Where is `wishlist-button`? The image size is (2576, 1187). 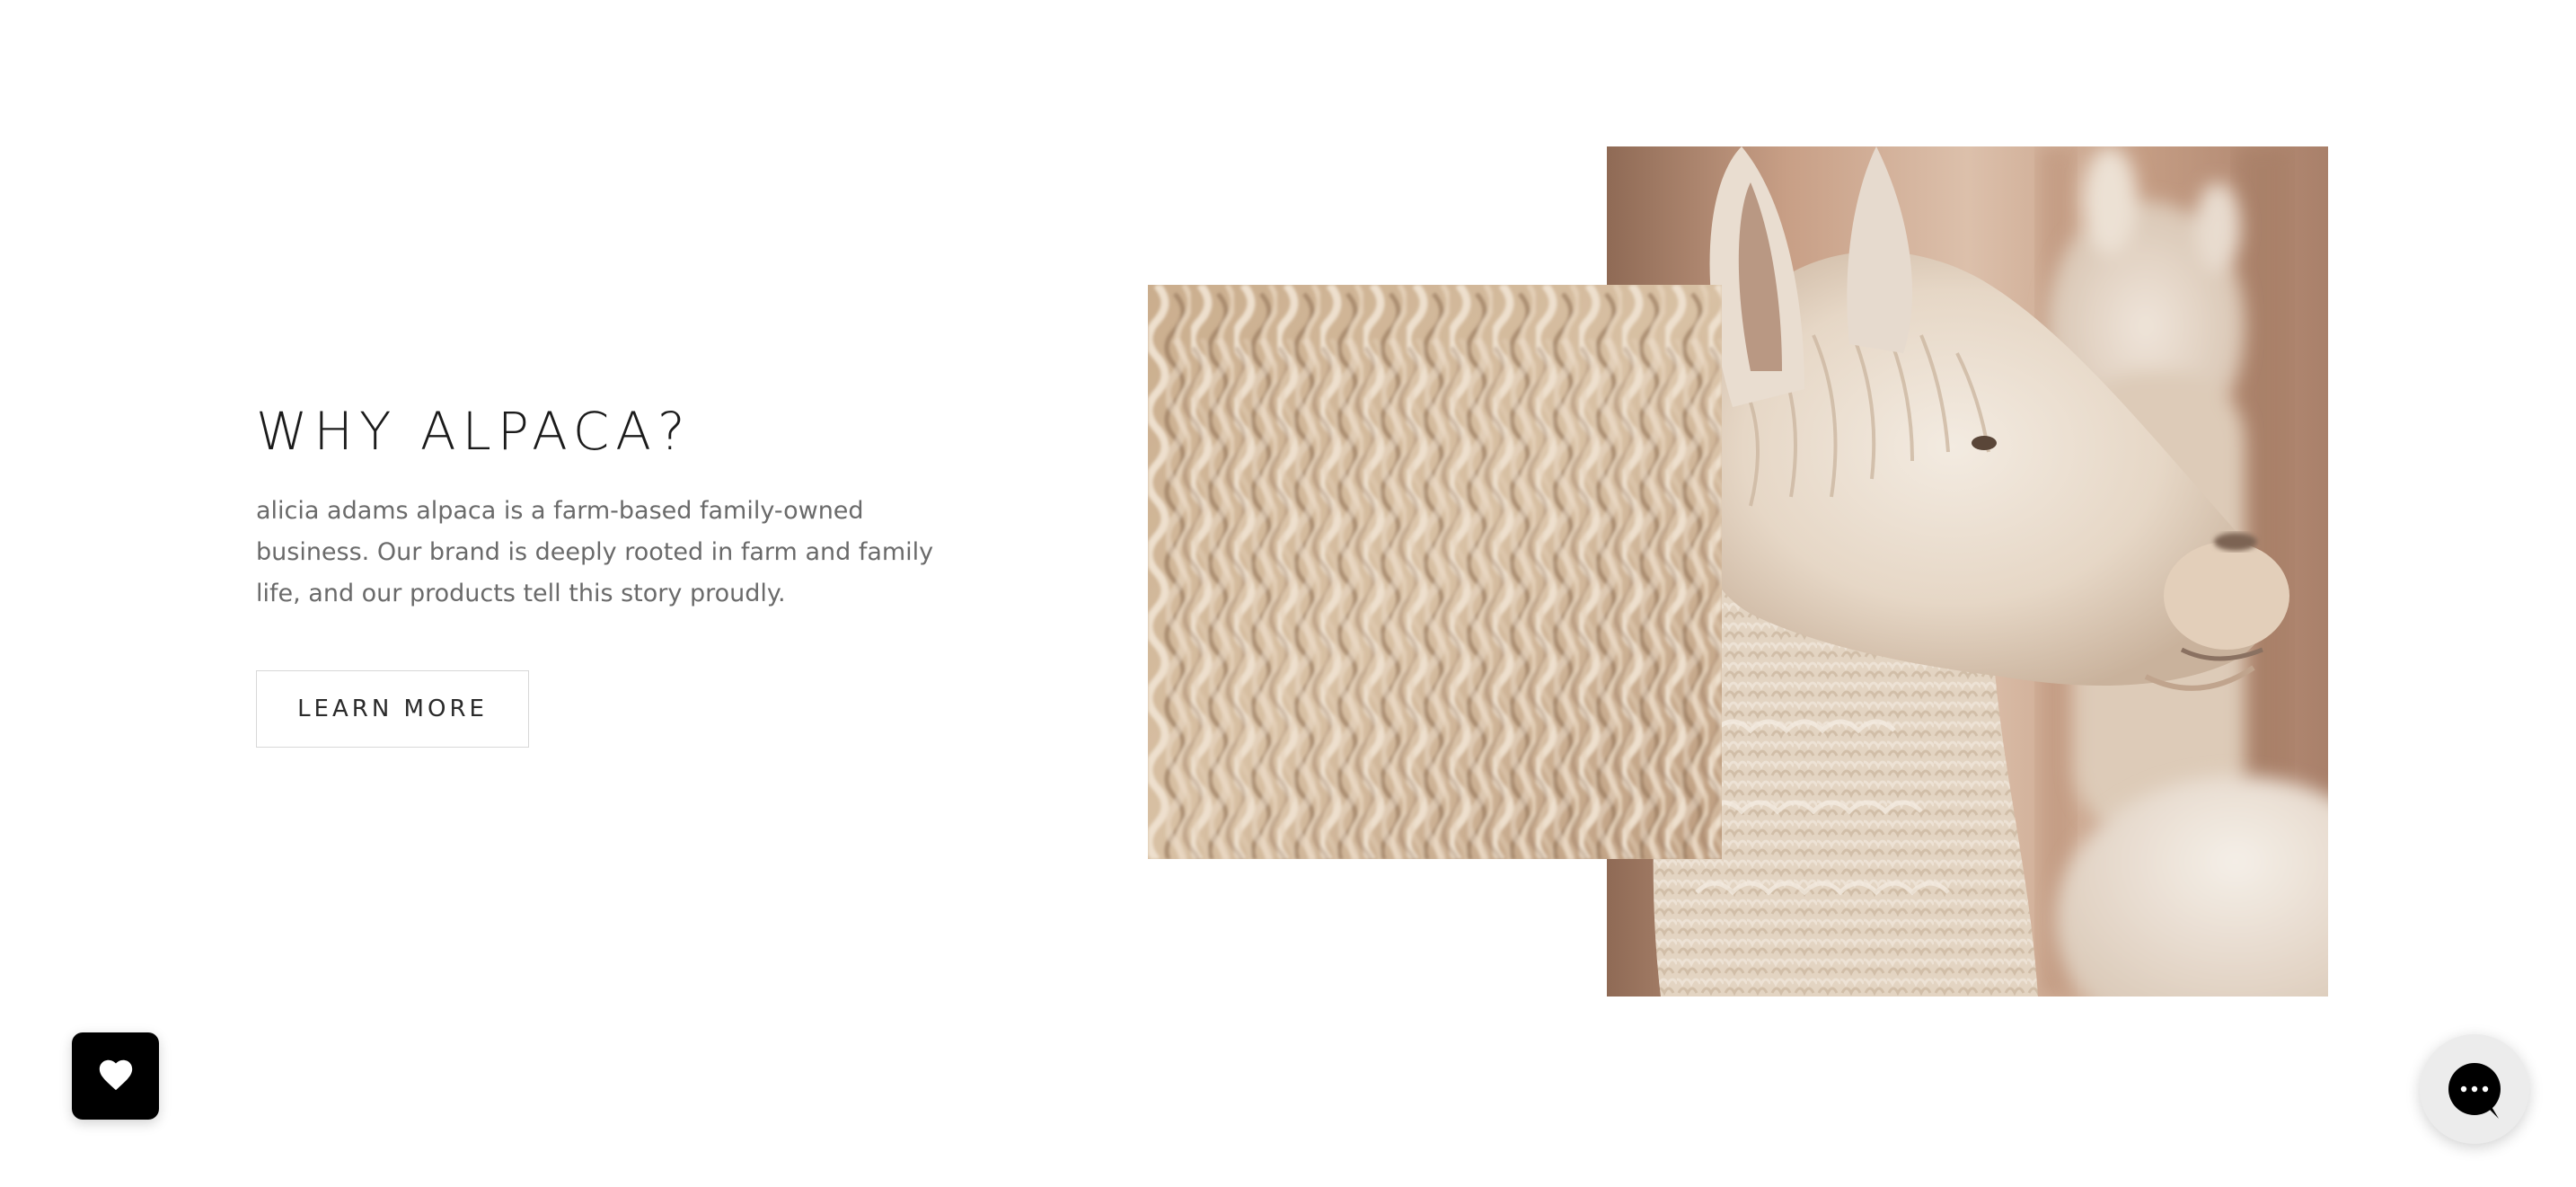 wishlist-button is located at coordinates (115, 1076).